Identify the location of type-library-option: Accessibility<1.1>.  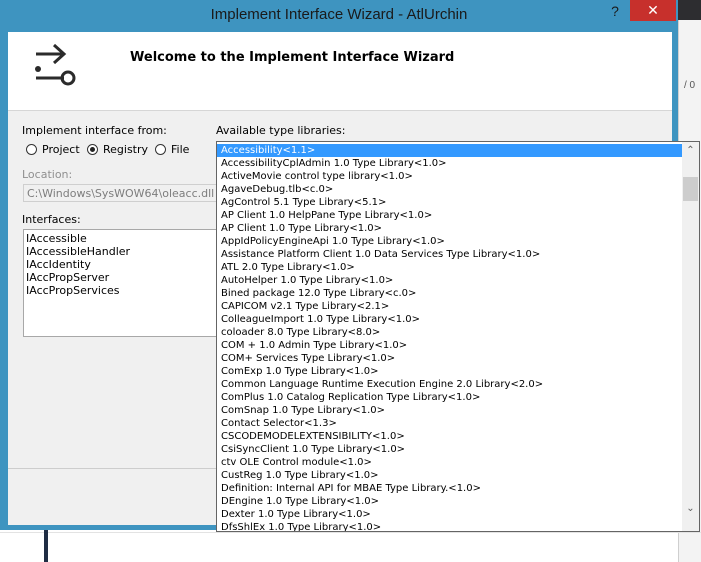
(450, 150).